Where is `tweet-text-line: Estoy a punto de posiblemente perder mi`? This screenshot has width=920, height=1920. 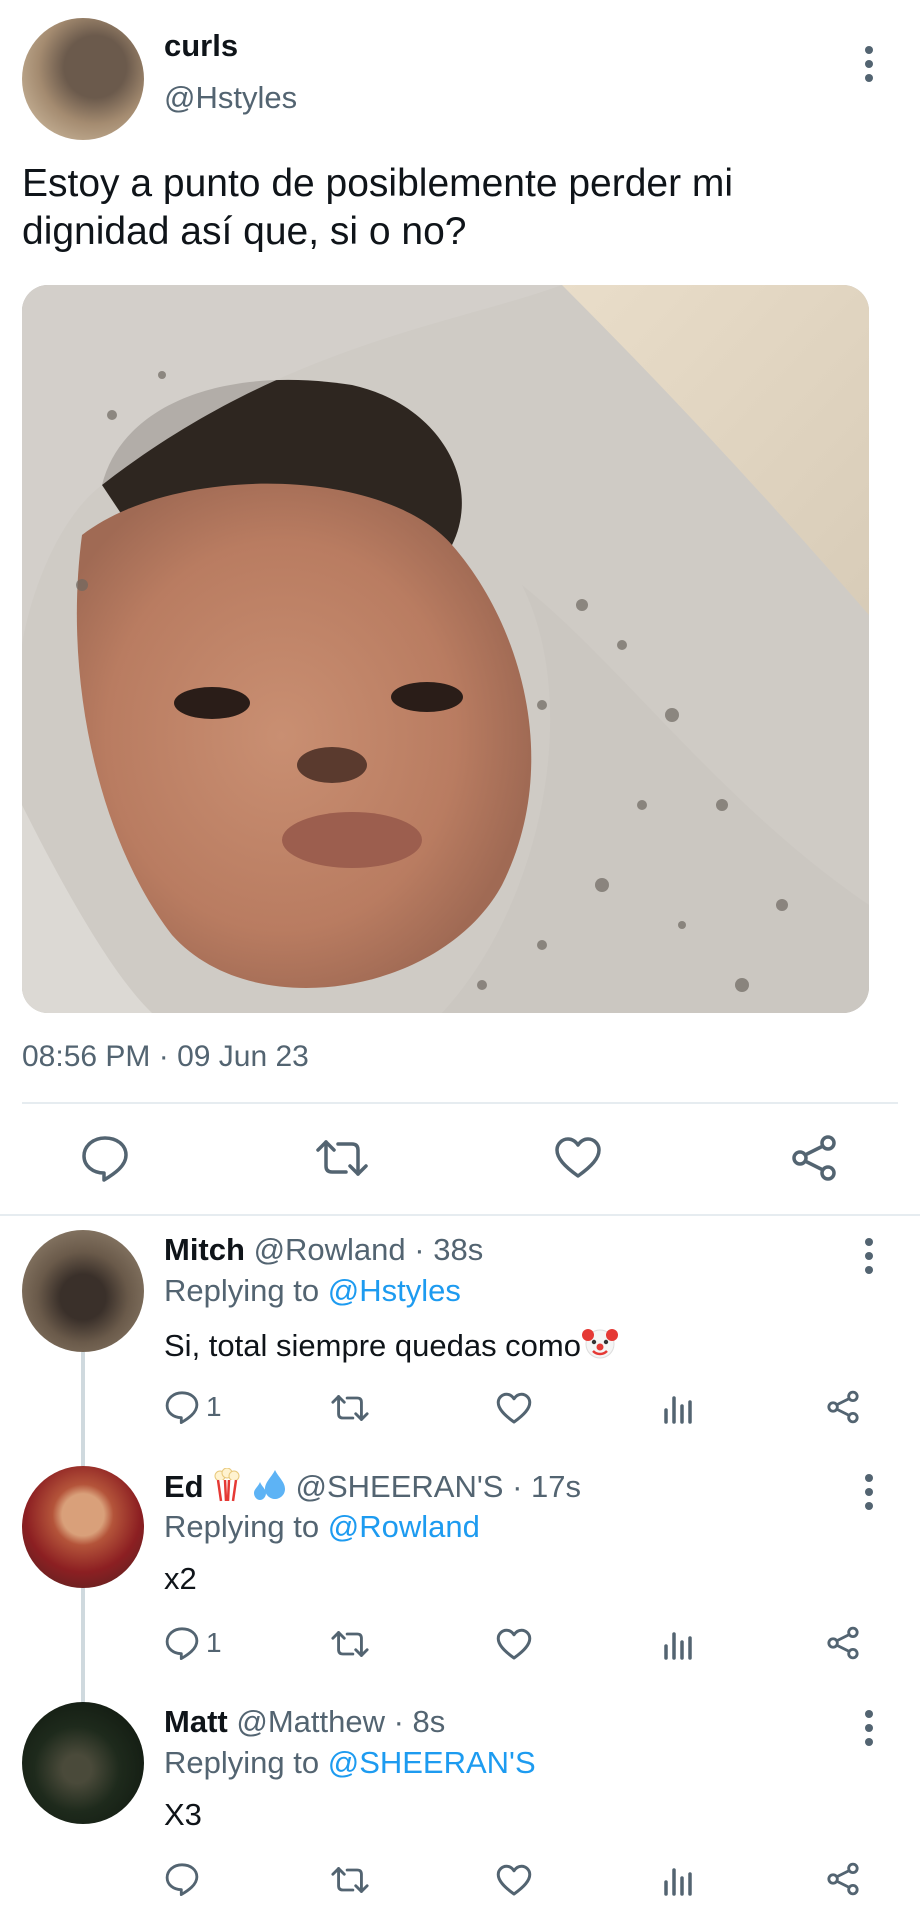 tweet-text-line: Estoy a punto de posiblemente perder mi is located at coordinates (378, 183).